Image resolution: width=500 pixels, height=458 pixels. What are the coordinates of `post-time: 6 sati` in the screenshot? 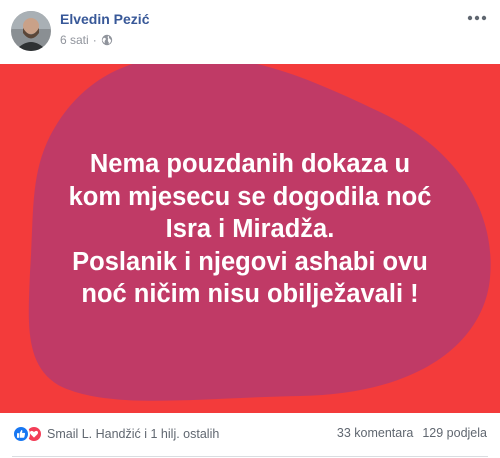 It's located at (74, 40).